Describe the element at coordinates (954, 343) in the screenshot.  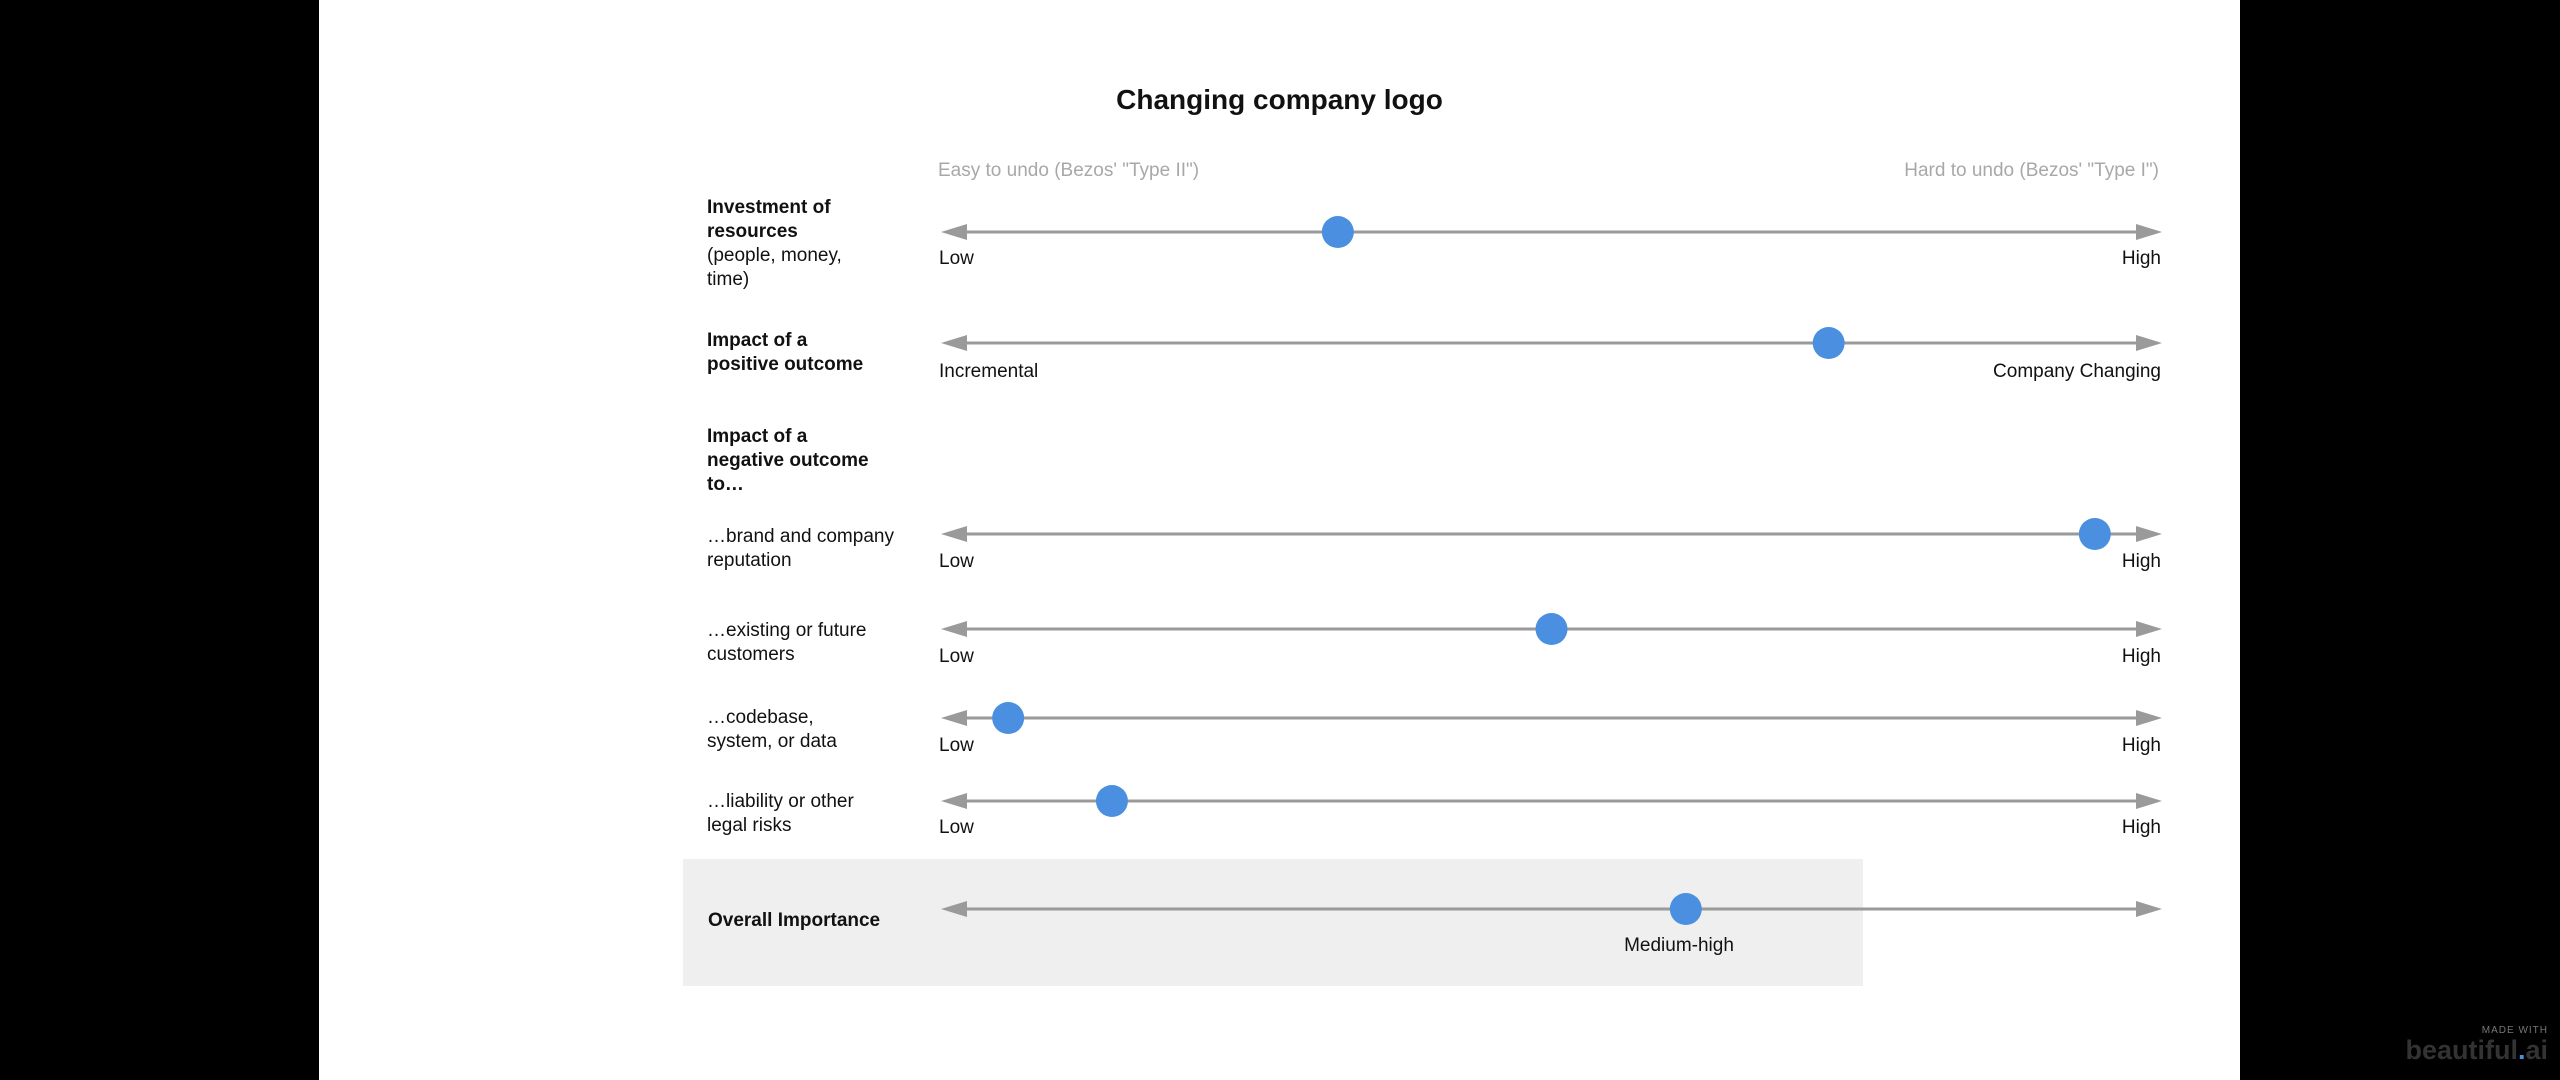
I see `scale-positive-left-arrow-icon` at that location.